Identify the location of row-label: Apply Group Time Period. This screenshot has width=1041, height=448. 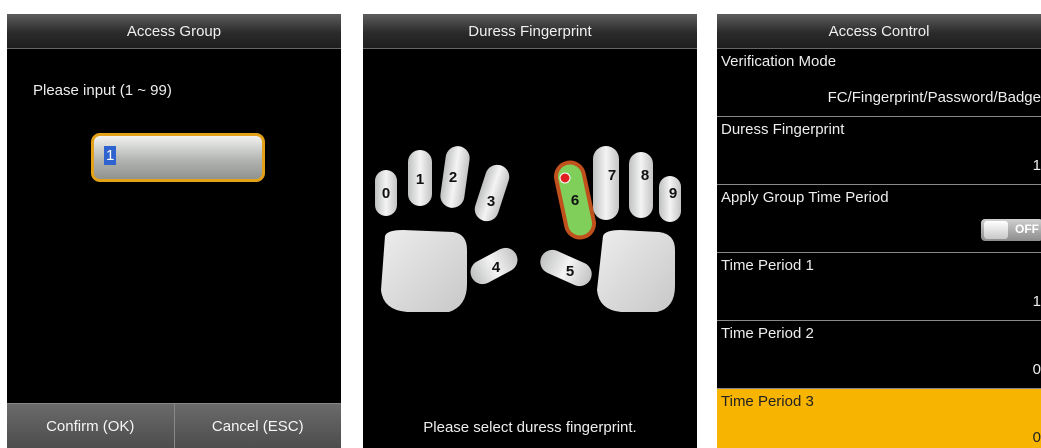
(805, 197).